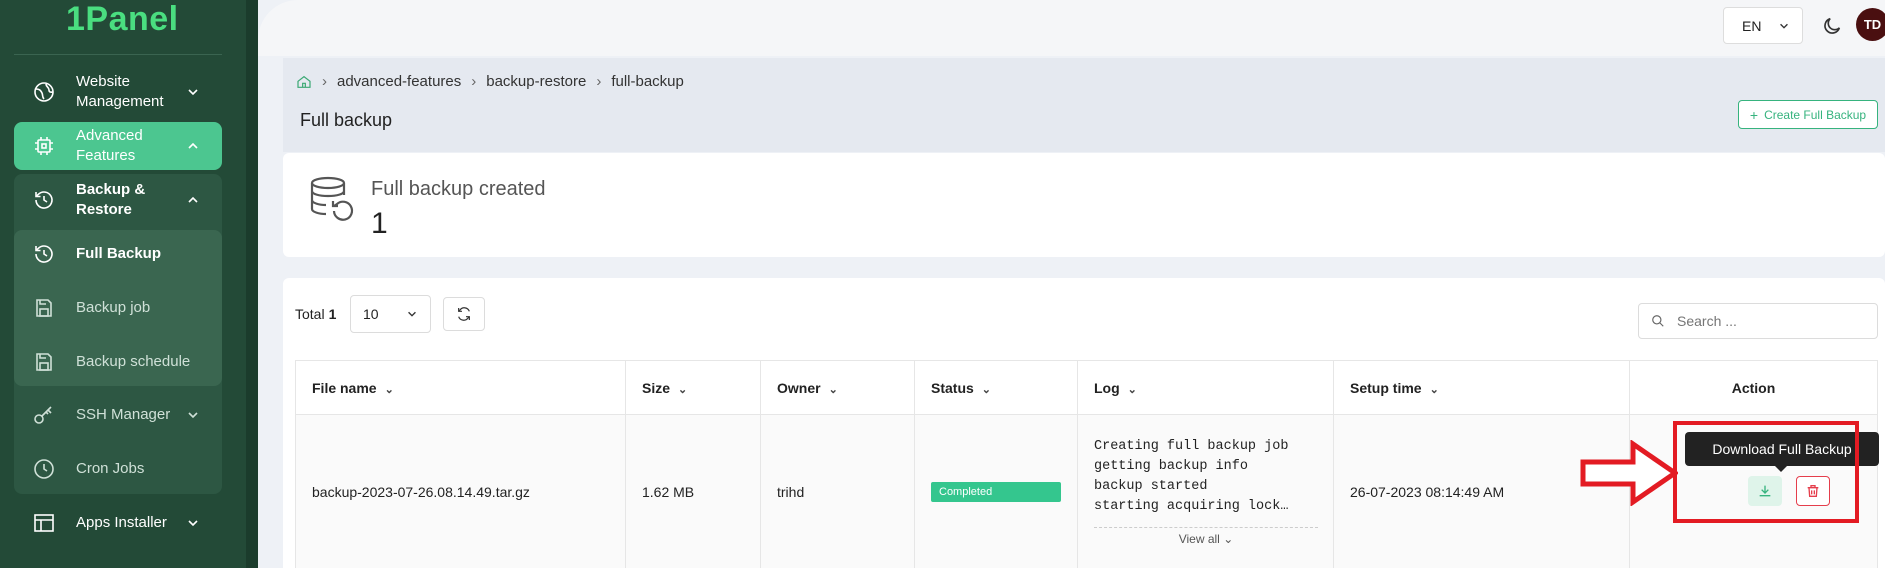  I want to click on total-value: 1, so click(332, 314).